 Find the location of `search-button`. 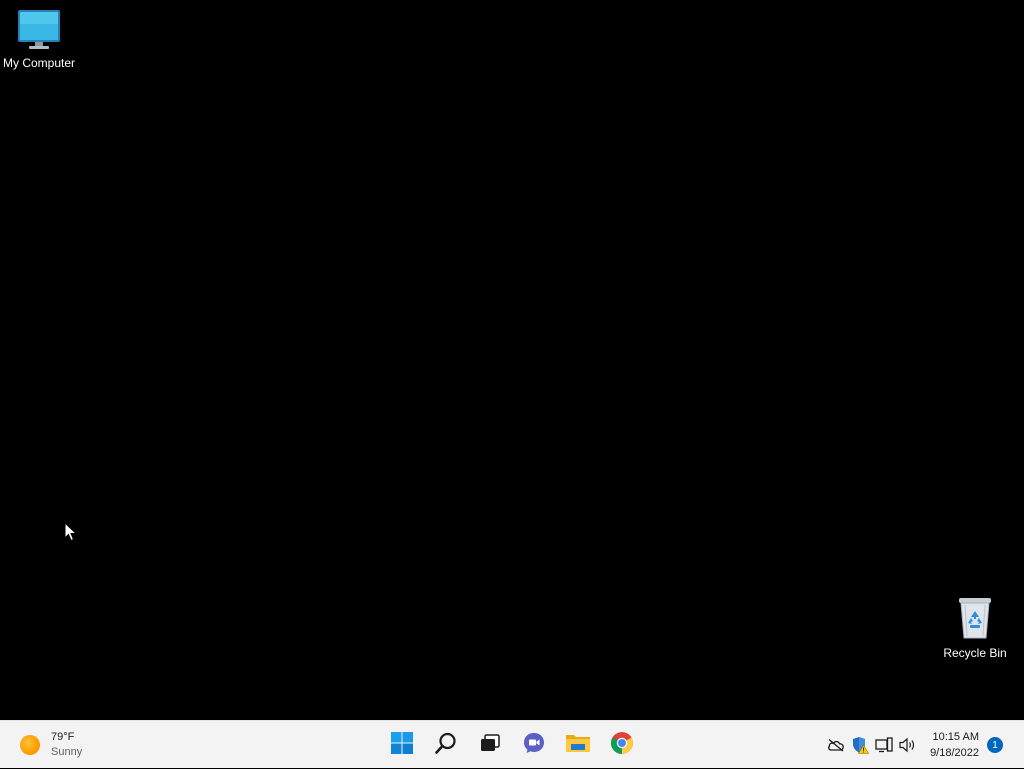

search-button is located at coordinates (446, 745).